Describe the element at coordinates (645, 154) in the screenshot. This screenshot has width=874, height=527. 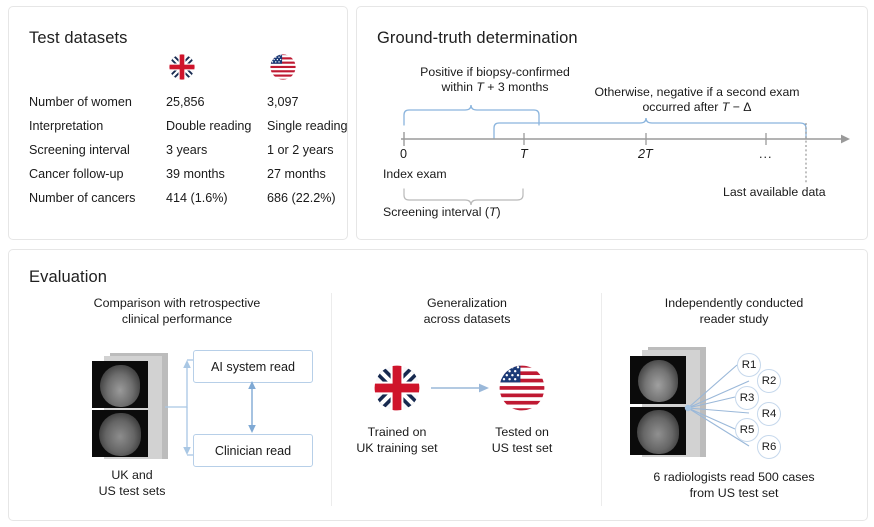
I see `tick-label-2T: 2T` at that location.